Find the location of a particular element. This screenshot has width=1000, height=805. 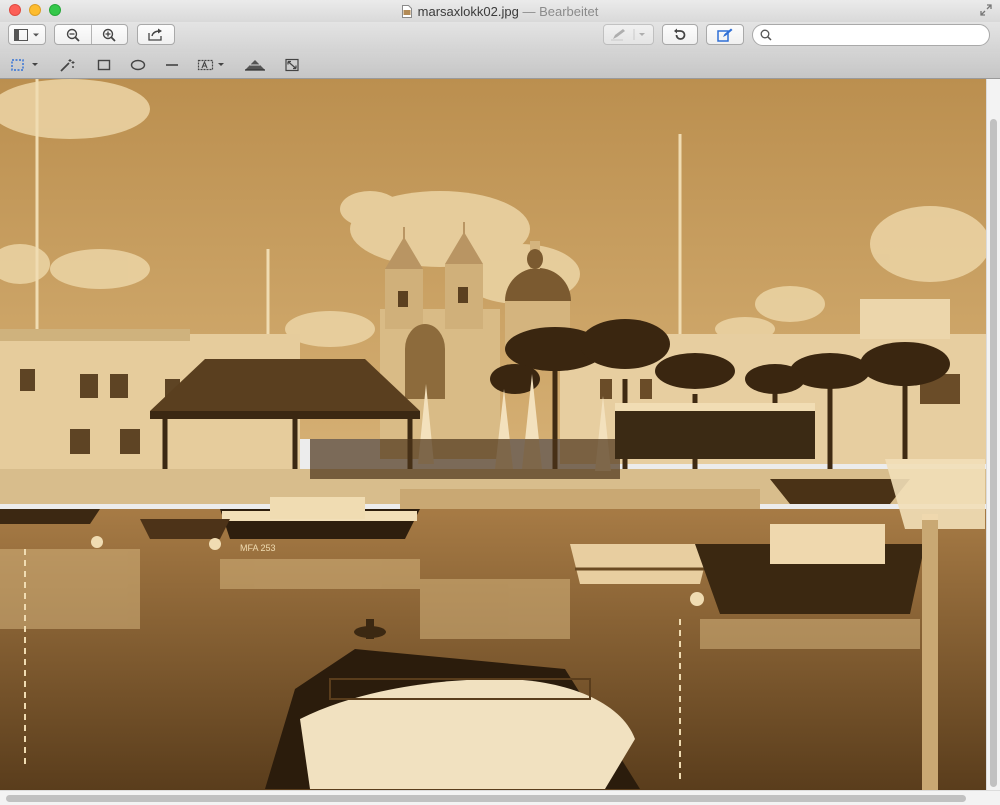

oval-icon is located at coordinates (138, 65).